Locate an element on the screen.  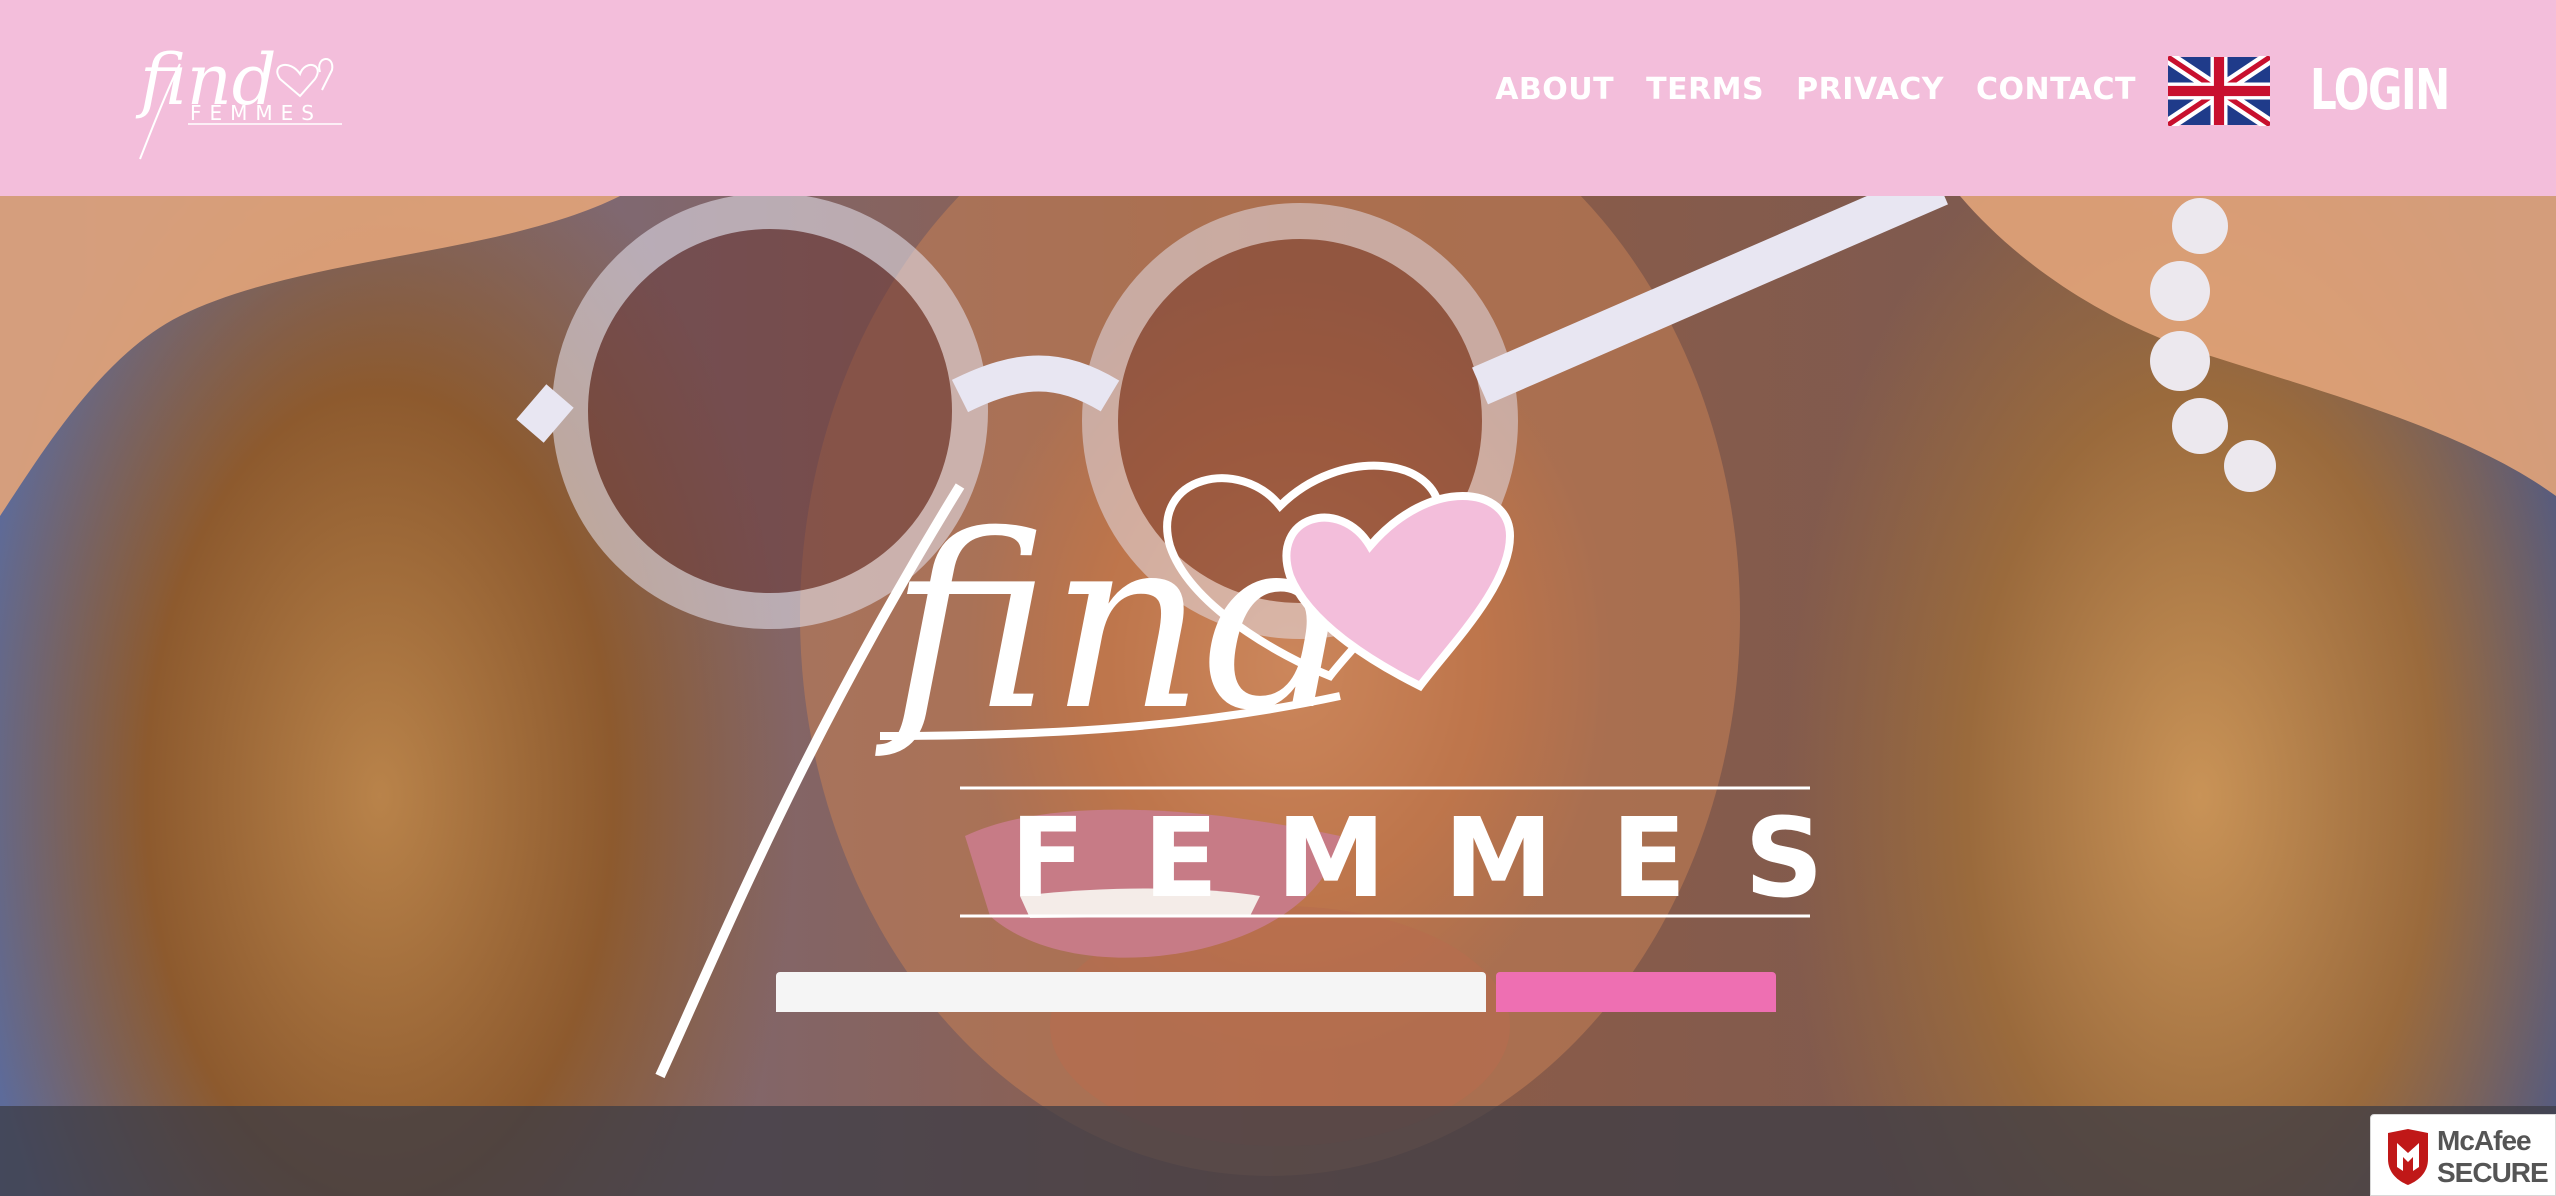
secure-label: SECURE is located at coordinates (2493, 1172).